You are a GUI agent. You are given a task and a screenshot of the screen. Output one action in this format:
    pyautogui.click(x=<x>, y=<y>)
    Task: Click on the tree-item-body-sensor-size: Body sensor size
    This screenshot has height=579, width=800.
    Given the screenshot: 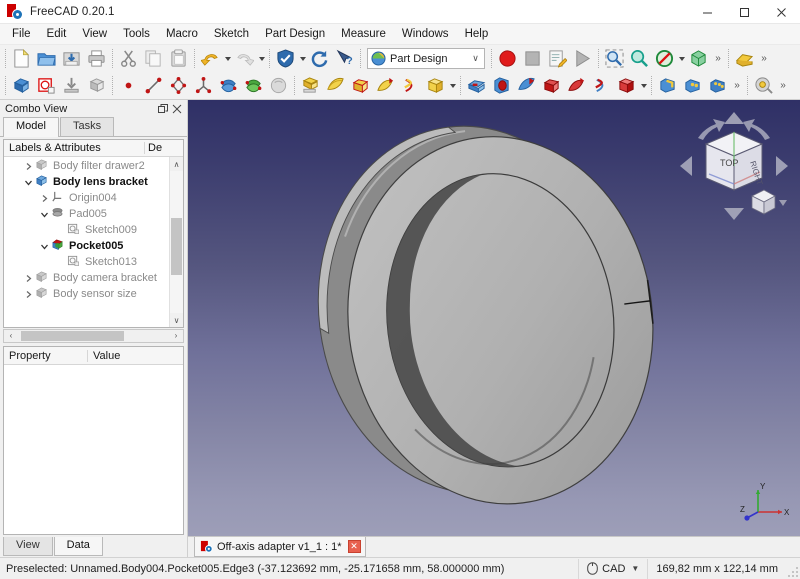 What is the action you would take?
    pyautogui.click(x=86, y=294)
    